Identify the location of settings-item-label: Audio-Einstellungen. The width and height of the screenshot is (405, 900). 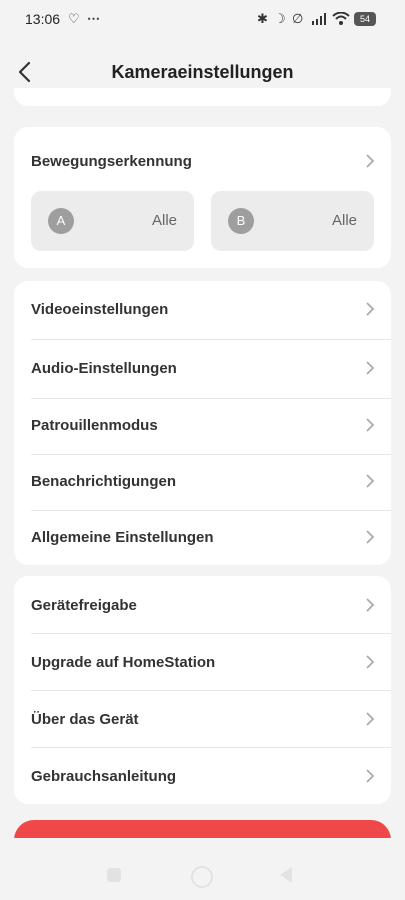
(104, 368).